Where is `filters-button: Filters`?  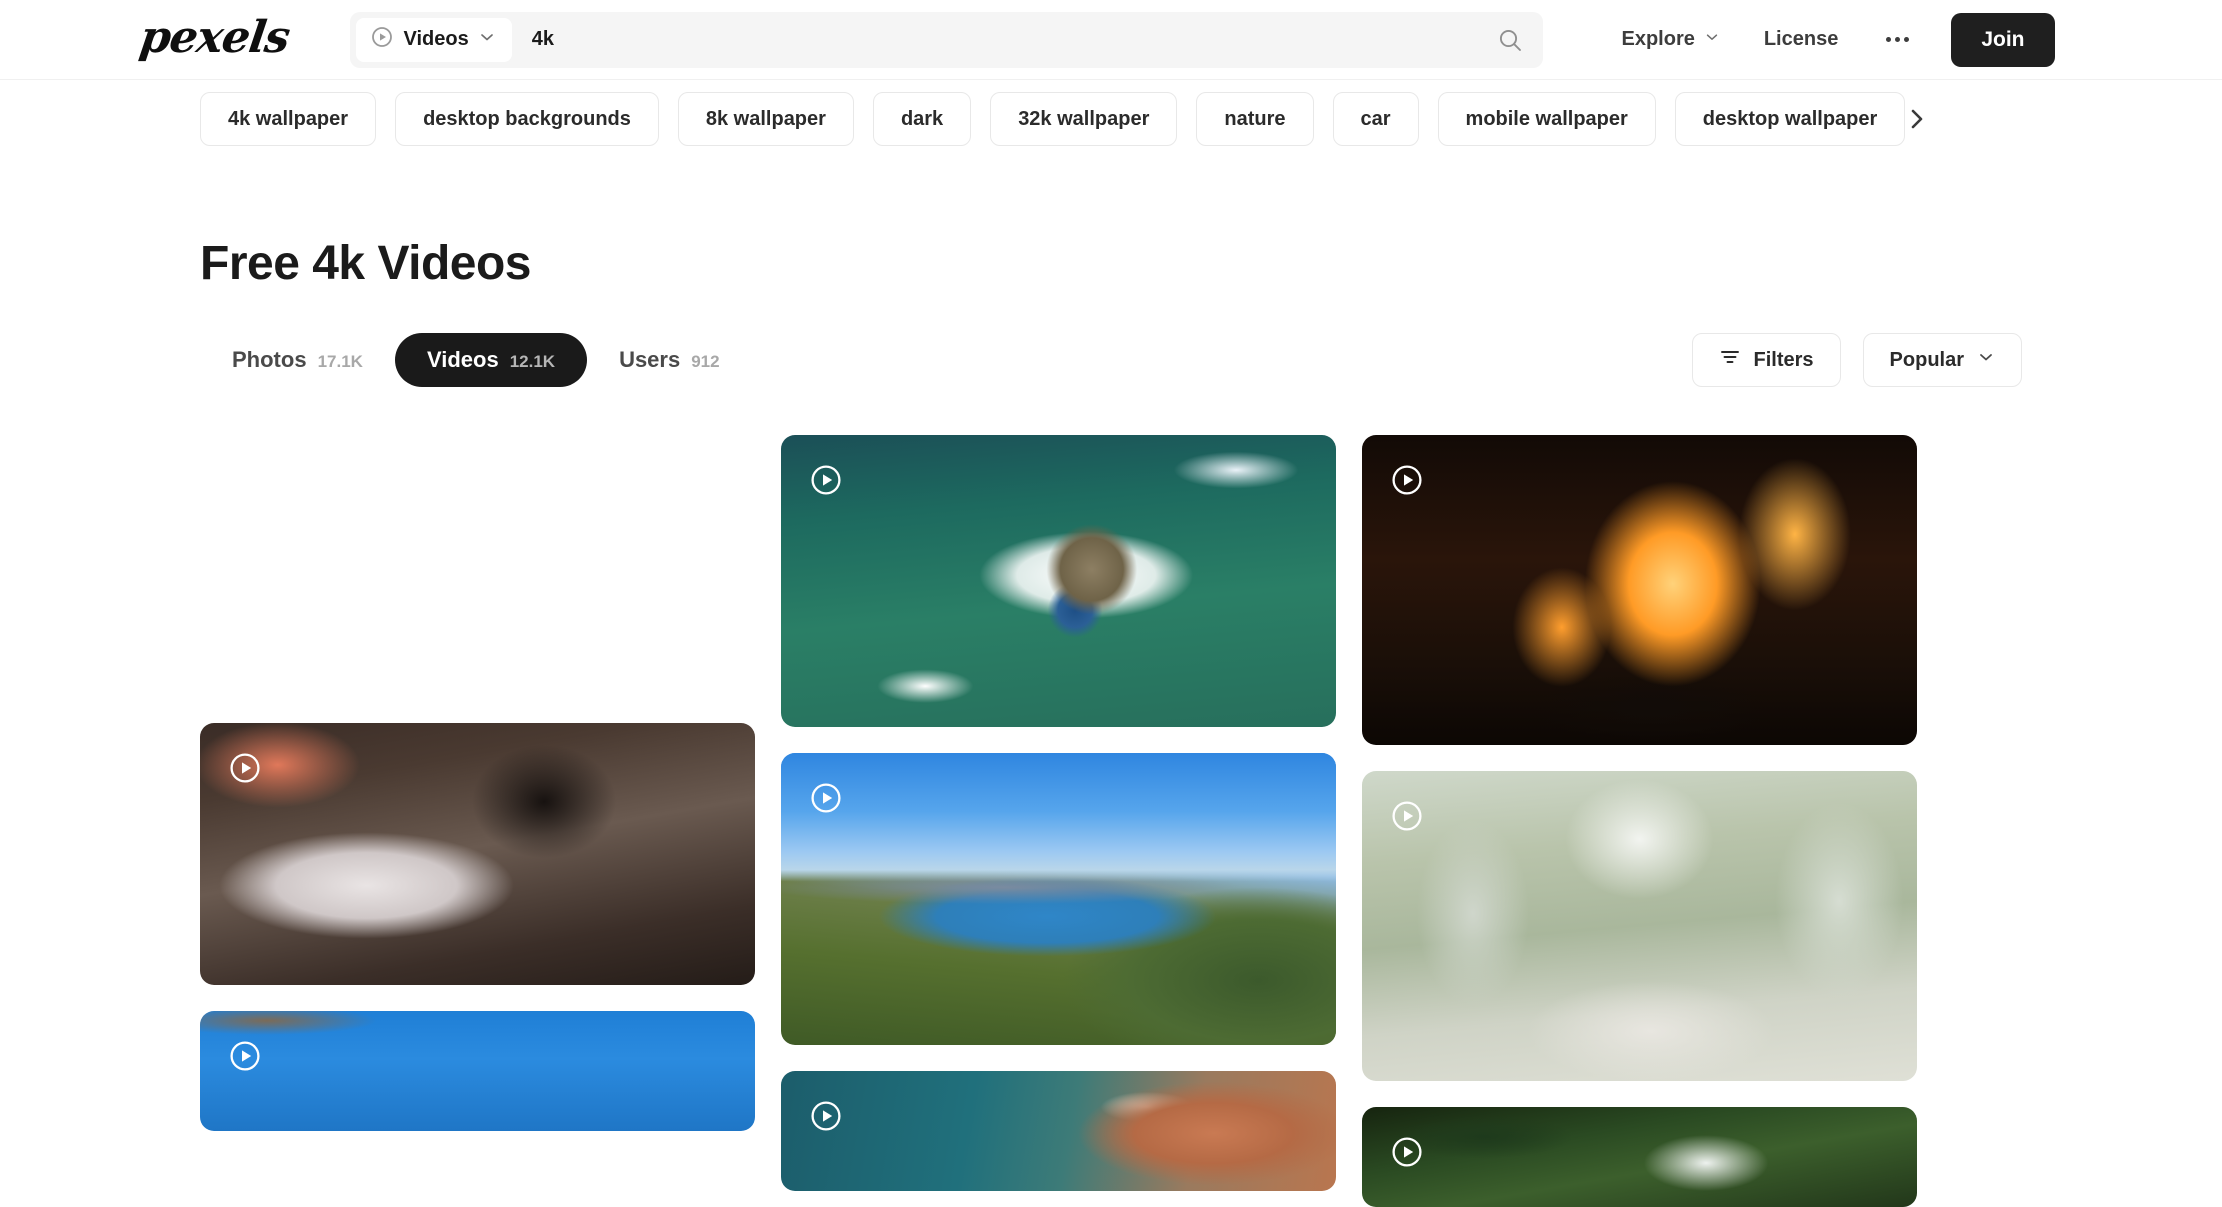 filters-button: Filters is located at coordinates (1766, 360).